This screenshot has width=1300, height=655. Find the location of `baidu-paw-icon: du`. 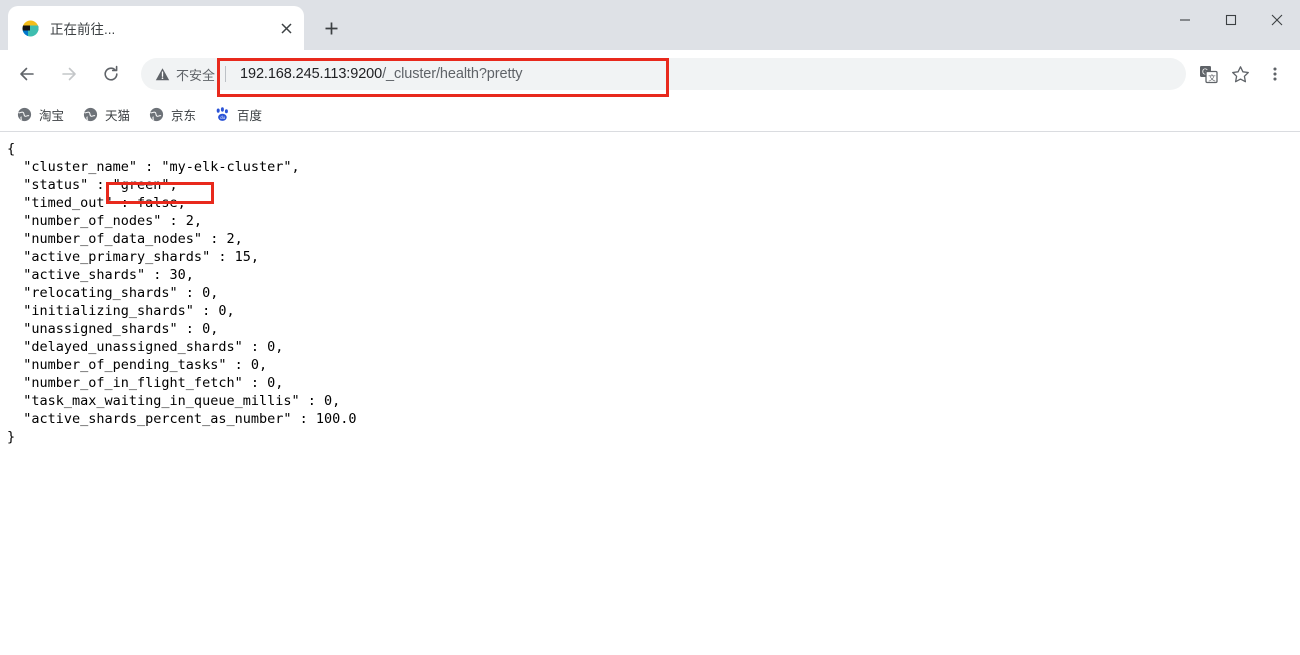

baidu-paw-icon: du is located at coordinates (222, 115).